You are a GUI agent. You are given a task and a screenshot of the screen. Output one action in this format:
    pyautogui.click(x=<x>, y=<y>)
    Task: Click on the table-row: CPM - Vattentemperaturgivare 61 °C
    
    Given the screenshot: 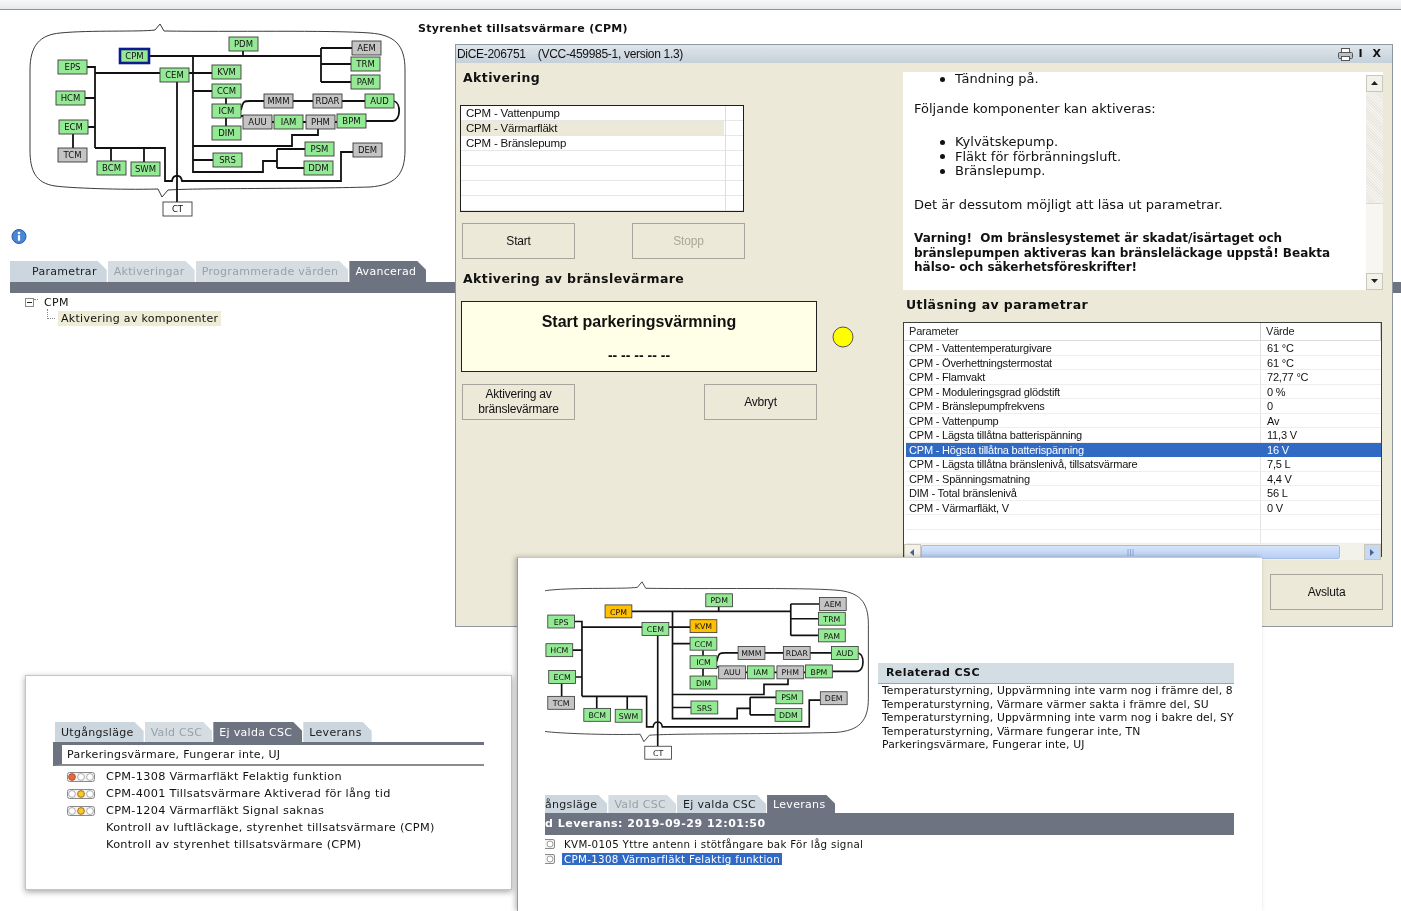 What is the action you would take?
    pyautogui.click(x=1143, y=348)
    